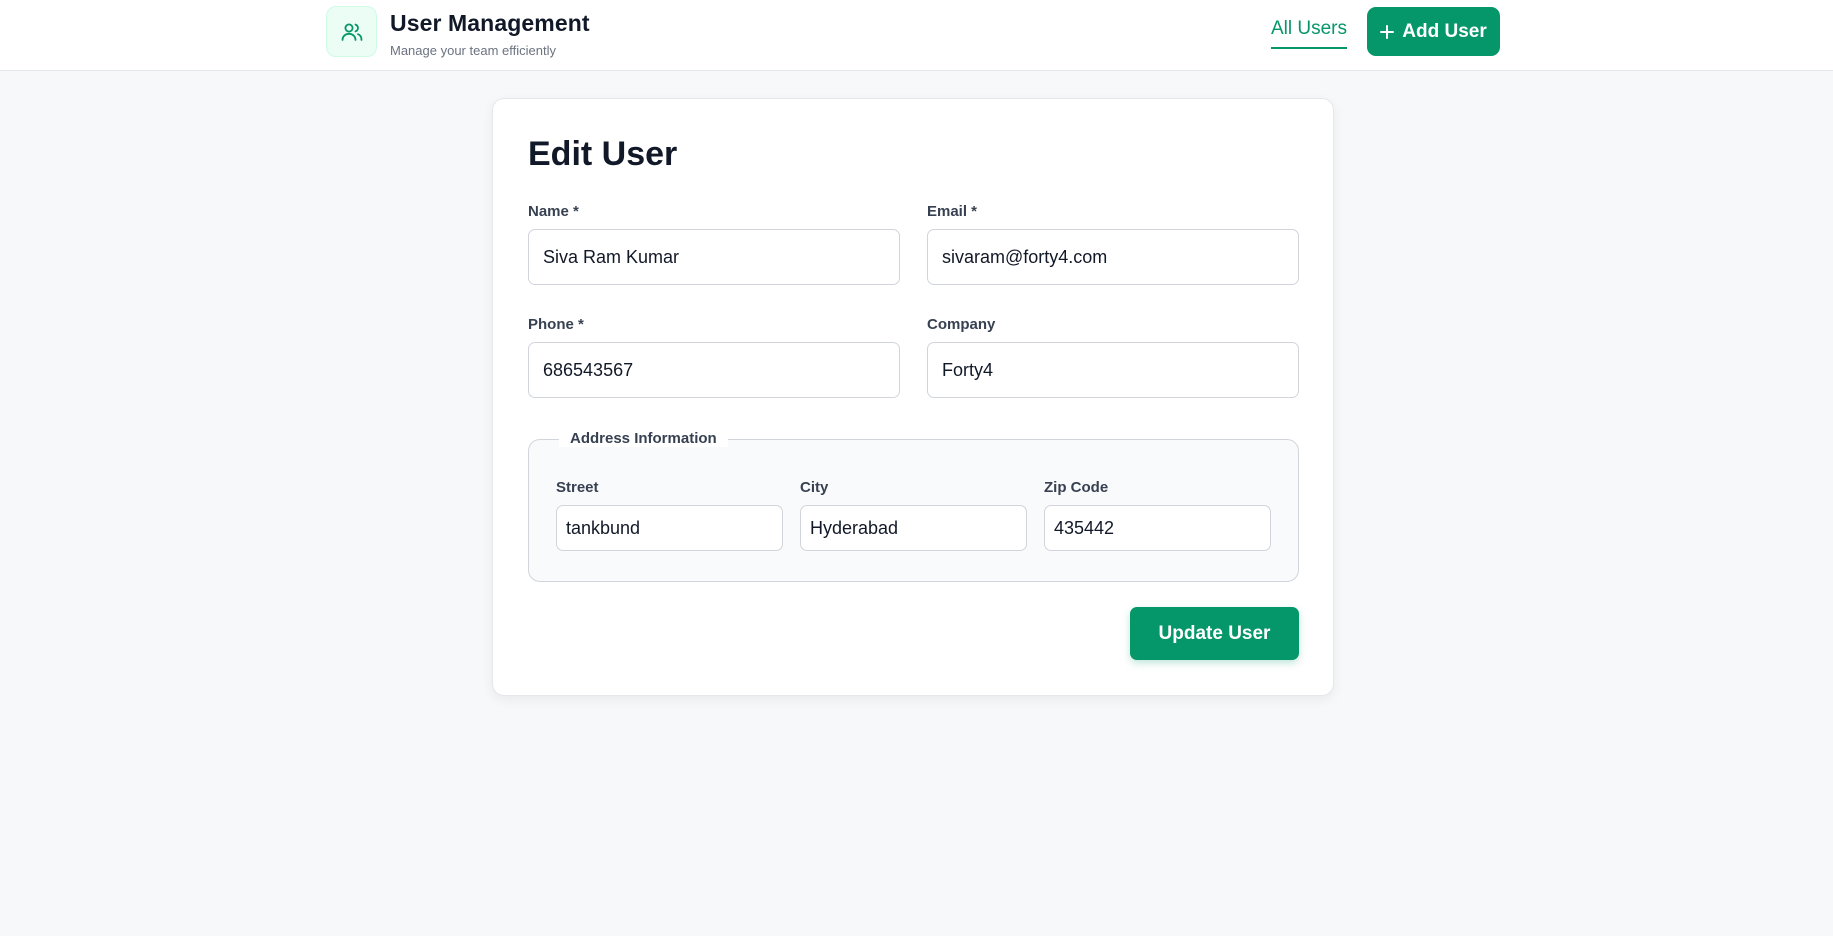 The image size is (1833, 936). I want to click on company-input, so click(1113, 370).